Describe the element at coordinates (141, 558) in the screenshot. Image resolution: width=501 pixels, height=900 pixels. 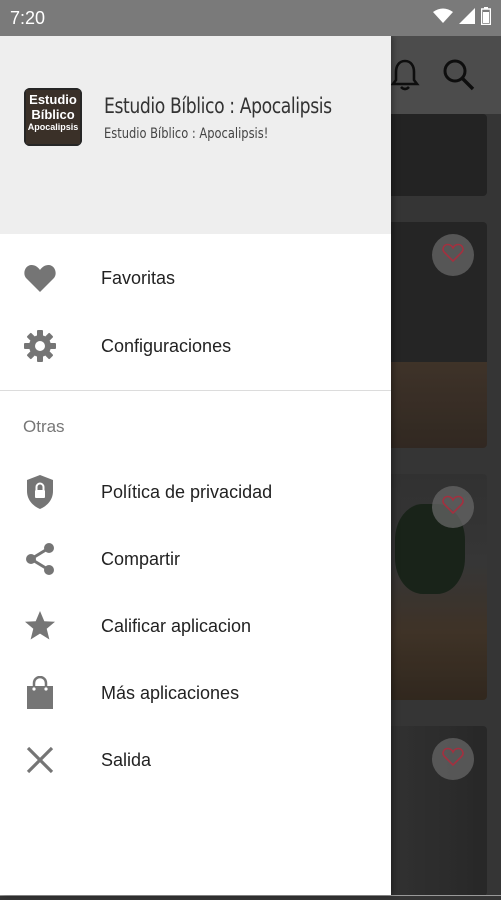
I see `menu-label: Compartir` at that location.